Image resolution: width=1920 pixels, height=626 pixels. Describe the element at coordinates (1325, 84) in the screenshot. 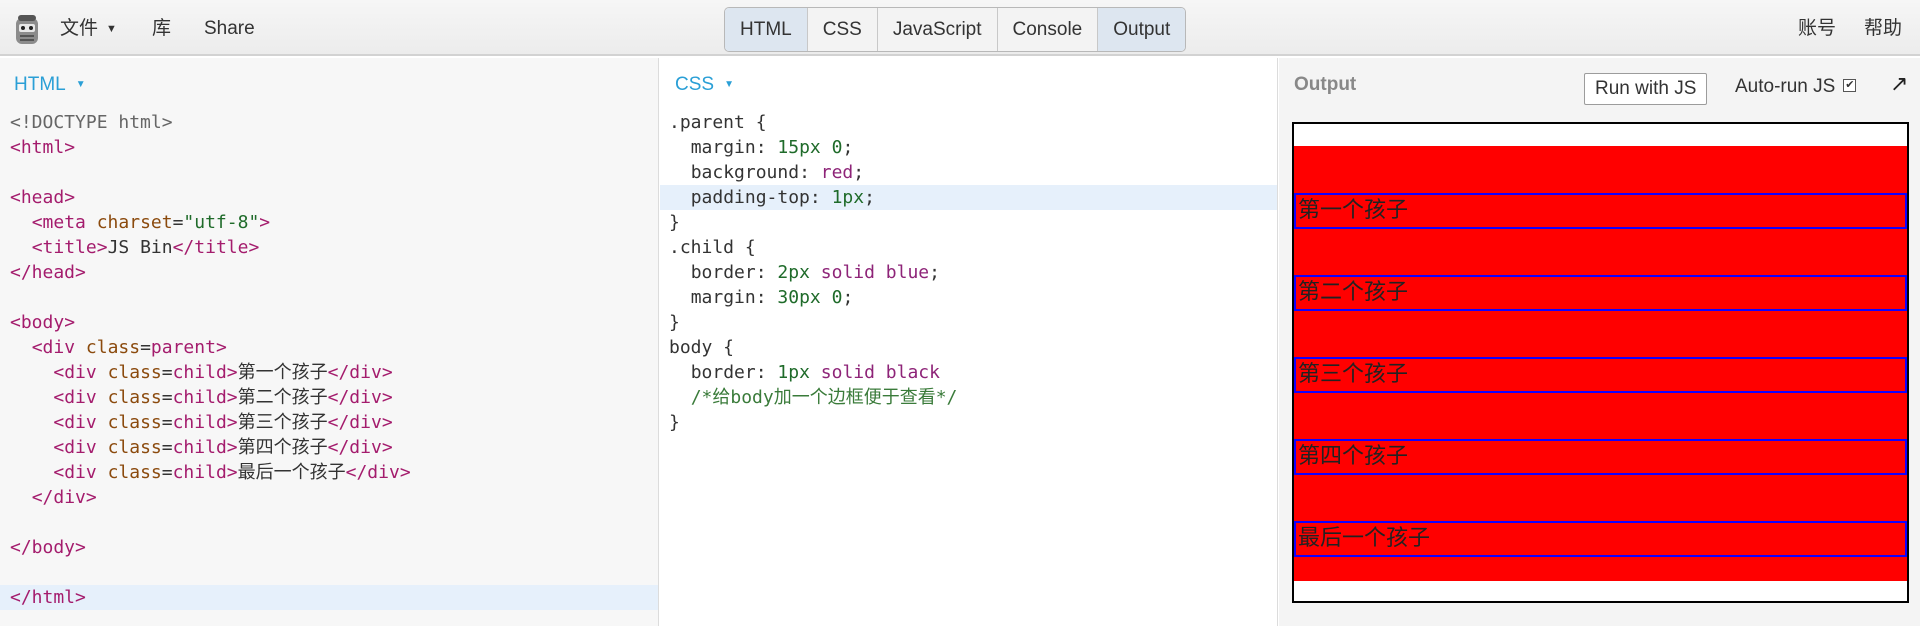

I see `output-pane-label: Output` at that location.